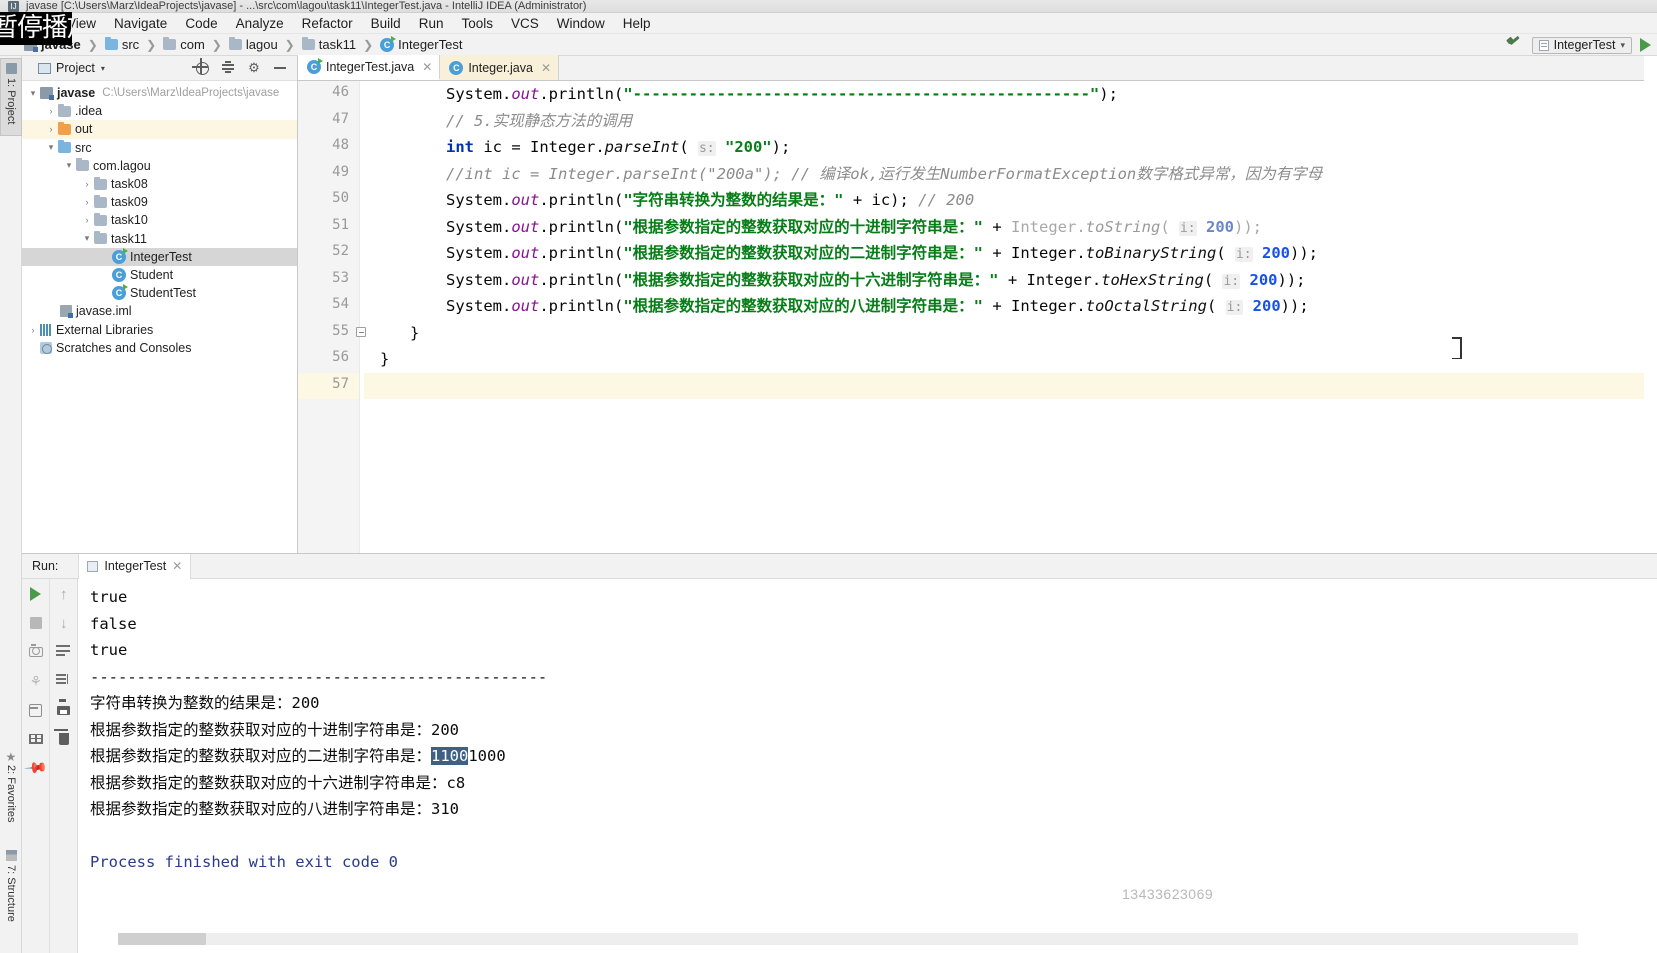 The width and height of the screenshot is (1657, 953). I want to click on sidebar-item-favorites: ★ 2: Favorites, so click(11, 792).